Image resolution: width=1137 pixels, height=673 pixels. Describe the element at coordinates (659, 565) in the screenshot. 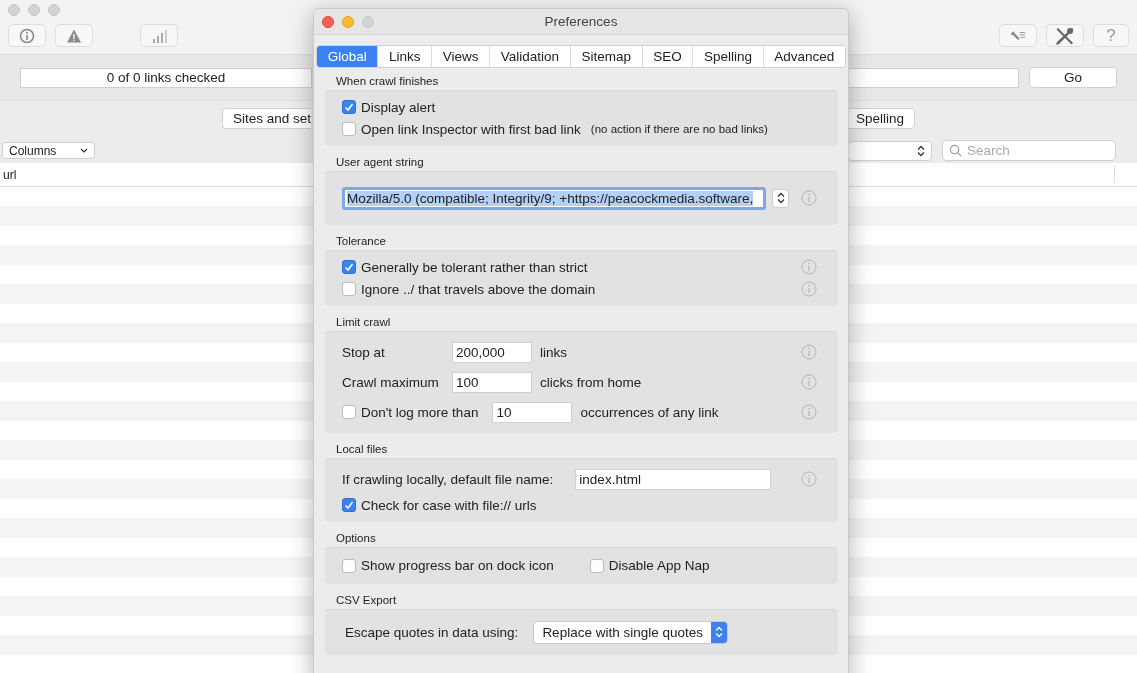

I see `checkbox-label: Disable App Nap` at that location.